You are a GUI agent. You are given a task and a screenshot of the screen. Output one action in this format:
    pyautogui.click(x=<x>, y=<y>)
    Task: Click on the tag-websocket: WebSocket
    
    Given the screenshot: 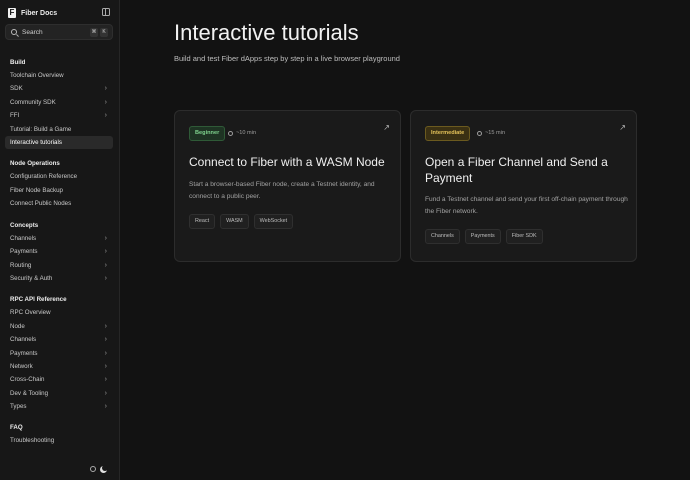 What is the action you would take?
    pyautogui.click(x=273, y=221)
    